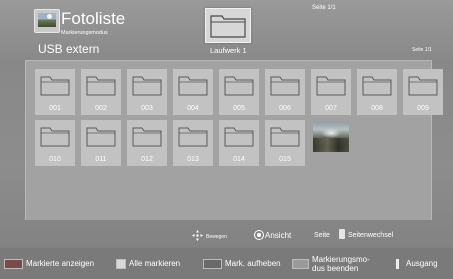  What do you see at coordinates (331, 108) in the screenshot?
I see `folder-label: 007` at bounding box center [331, 108].